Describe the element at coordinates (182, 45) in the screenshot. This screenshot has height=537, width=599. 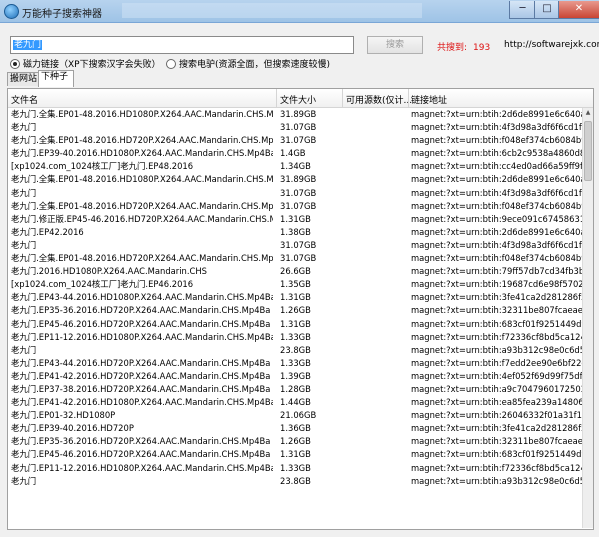
I see `search-input: 老九门` at that location.